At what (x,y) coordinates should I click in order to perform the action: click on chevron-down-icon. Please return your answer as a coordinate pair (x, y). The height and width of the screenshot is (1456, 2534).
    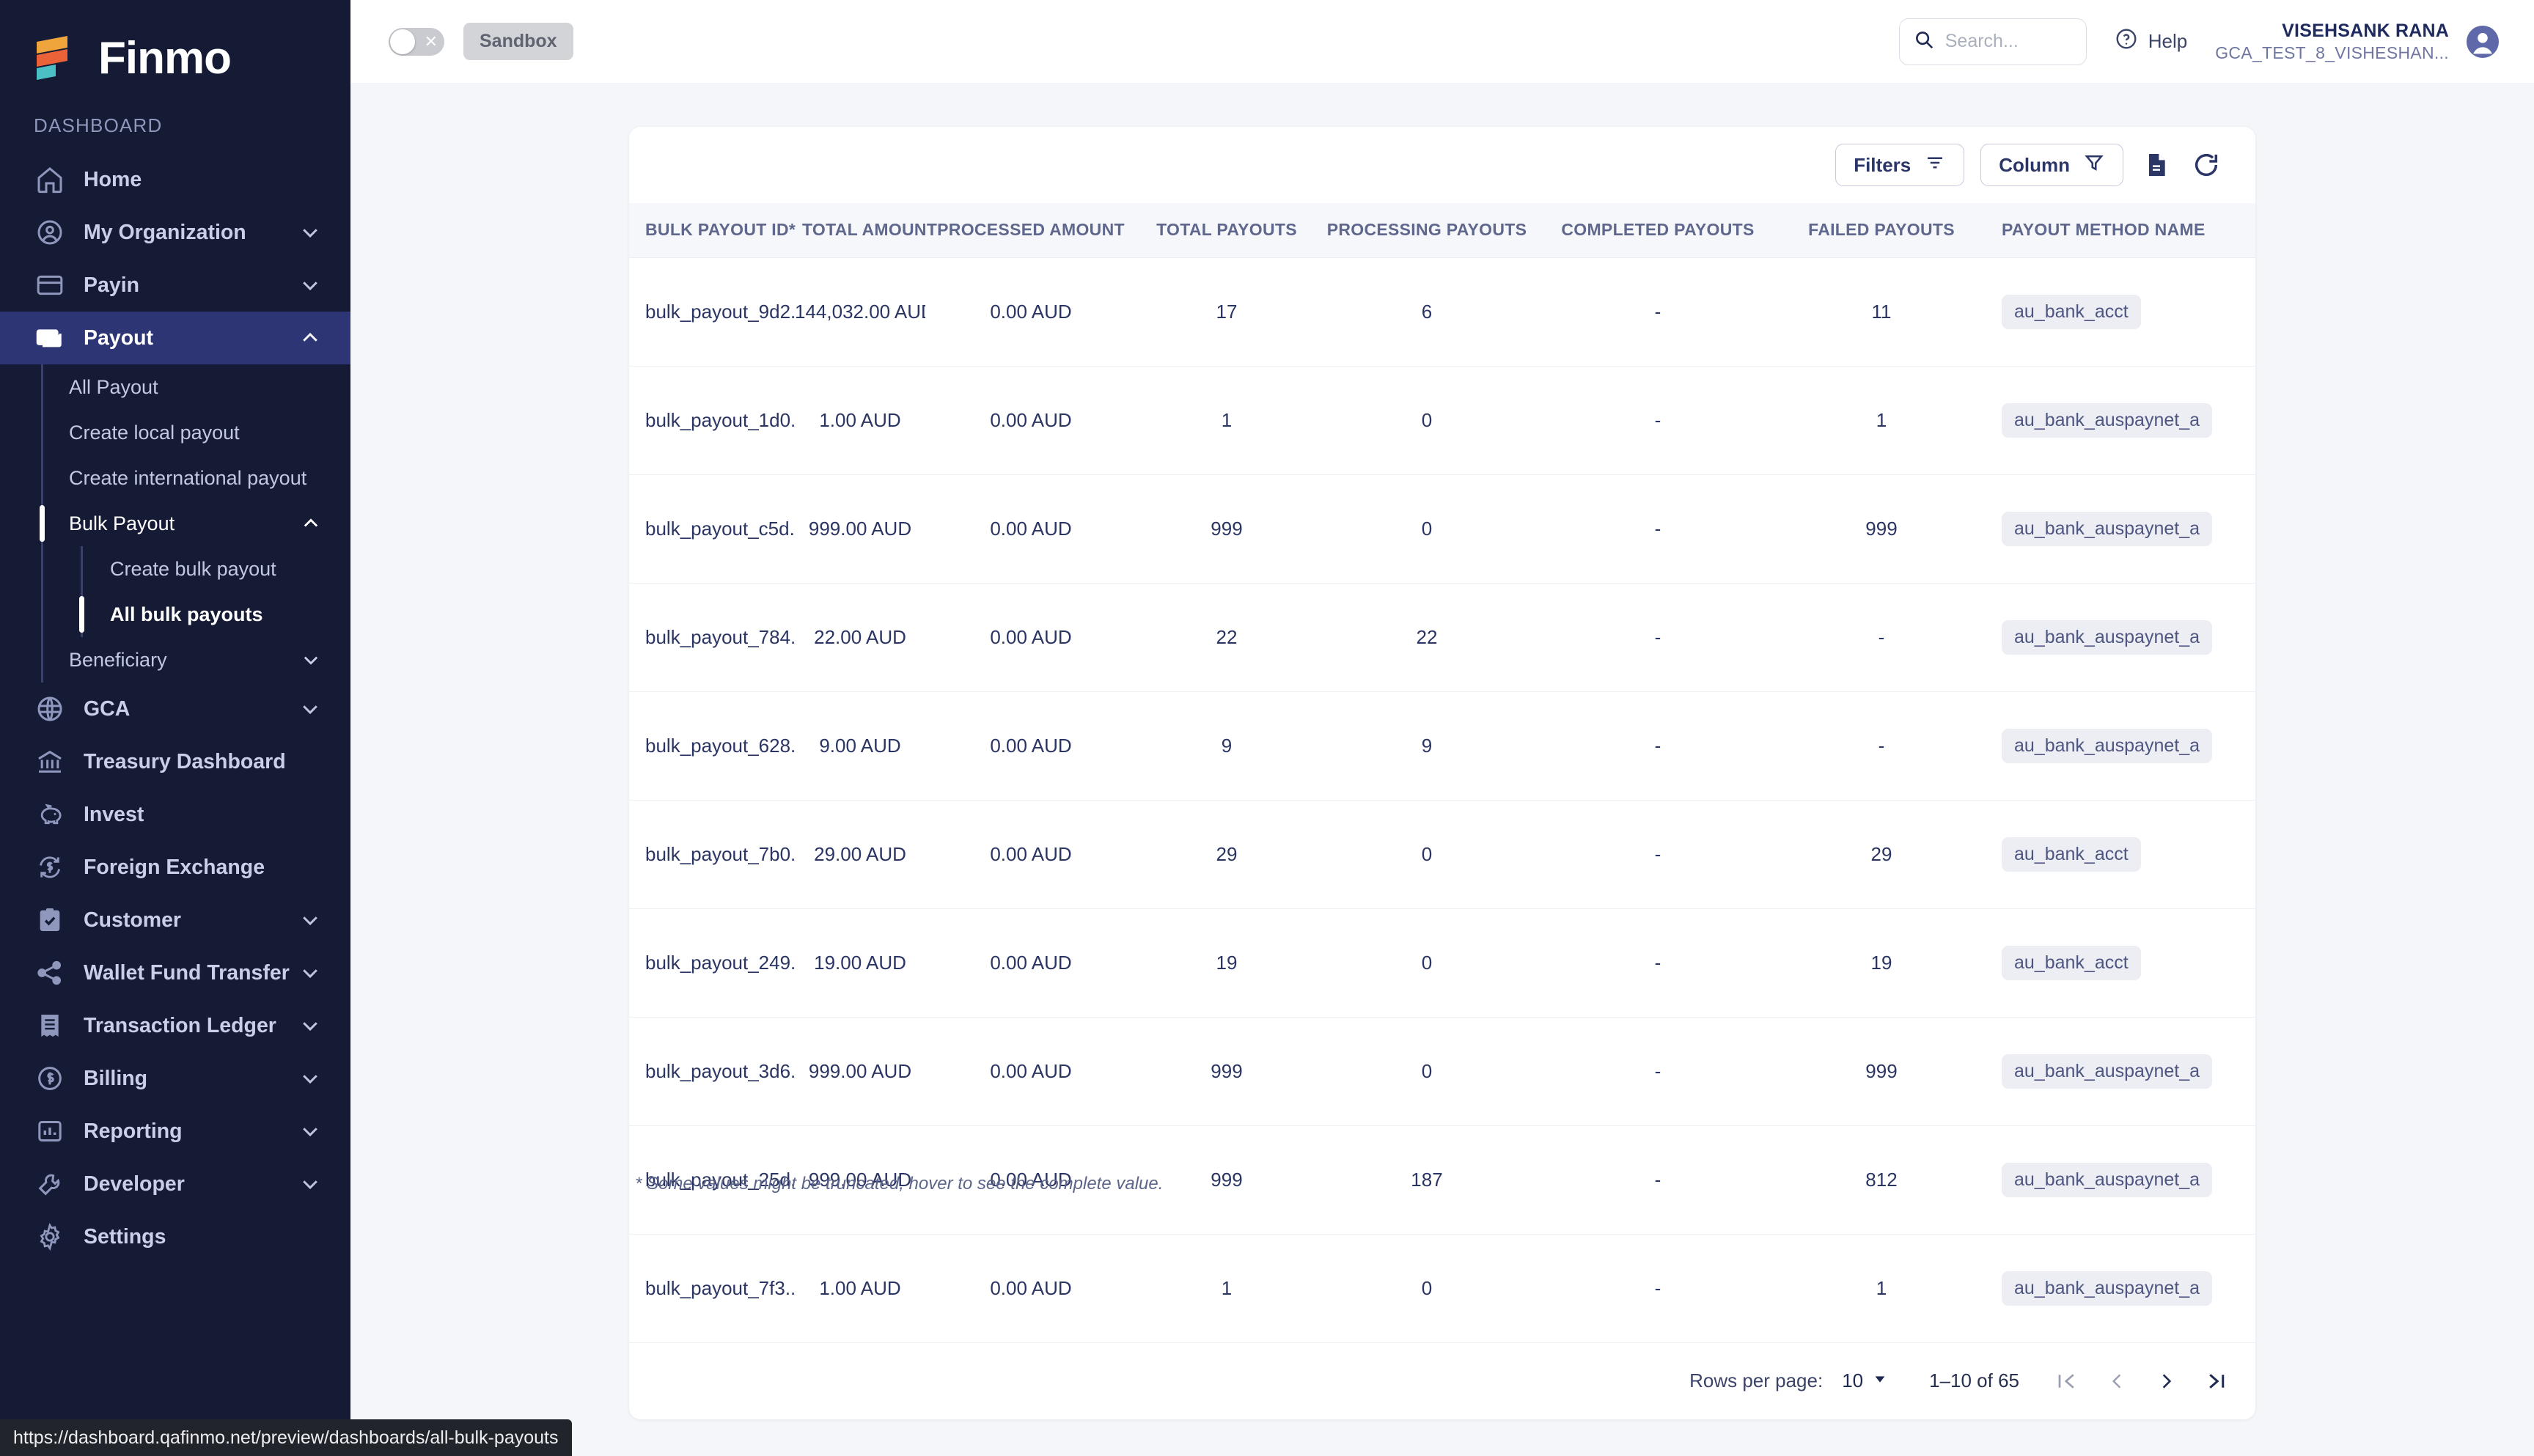
    Looking at the image, I should click on (310, 285).